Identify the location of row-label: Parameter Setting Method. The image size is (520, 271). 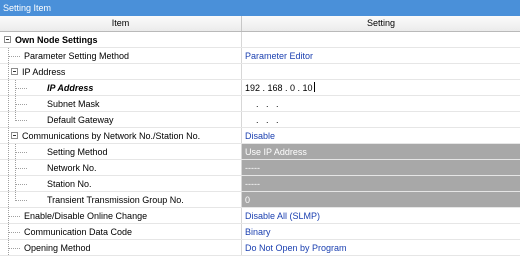
(77, 56).